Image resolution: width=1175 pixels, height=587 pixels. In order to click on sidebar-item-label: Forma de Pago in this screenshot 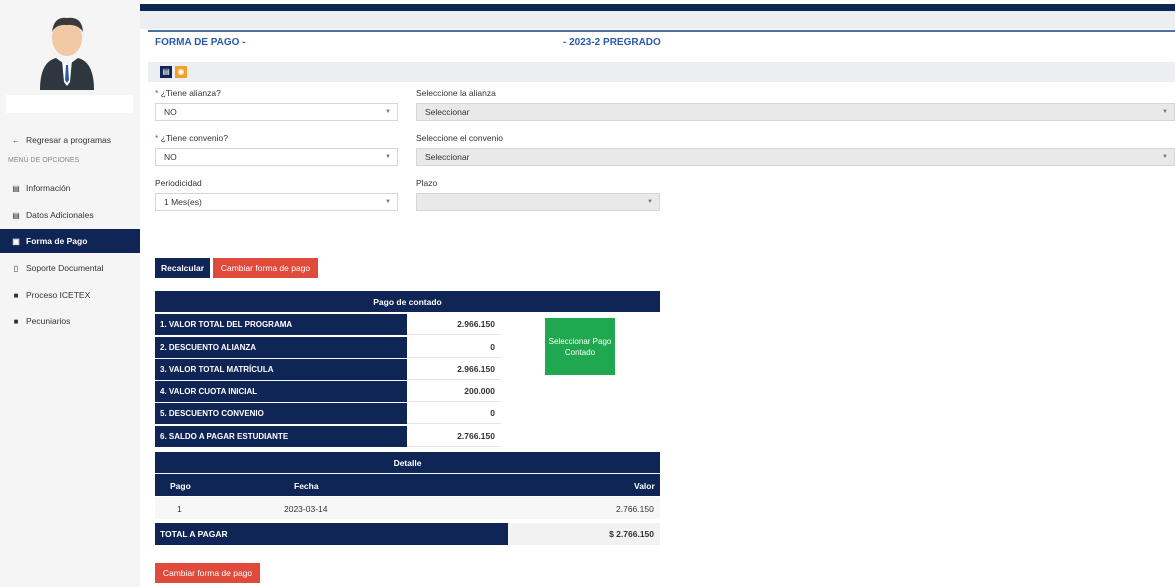, I will do `click(57, 241)`.